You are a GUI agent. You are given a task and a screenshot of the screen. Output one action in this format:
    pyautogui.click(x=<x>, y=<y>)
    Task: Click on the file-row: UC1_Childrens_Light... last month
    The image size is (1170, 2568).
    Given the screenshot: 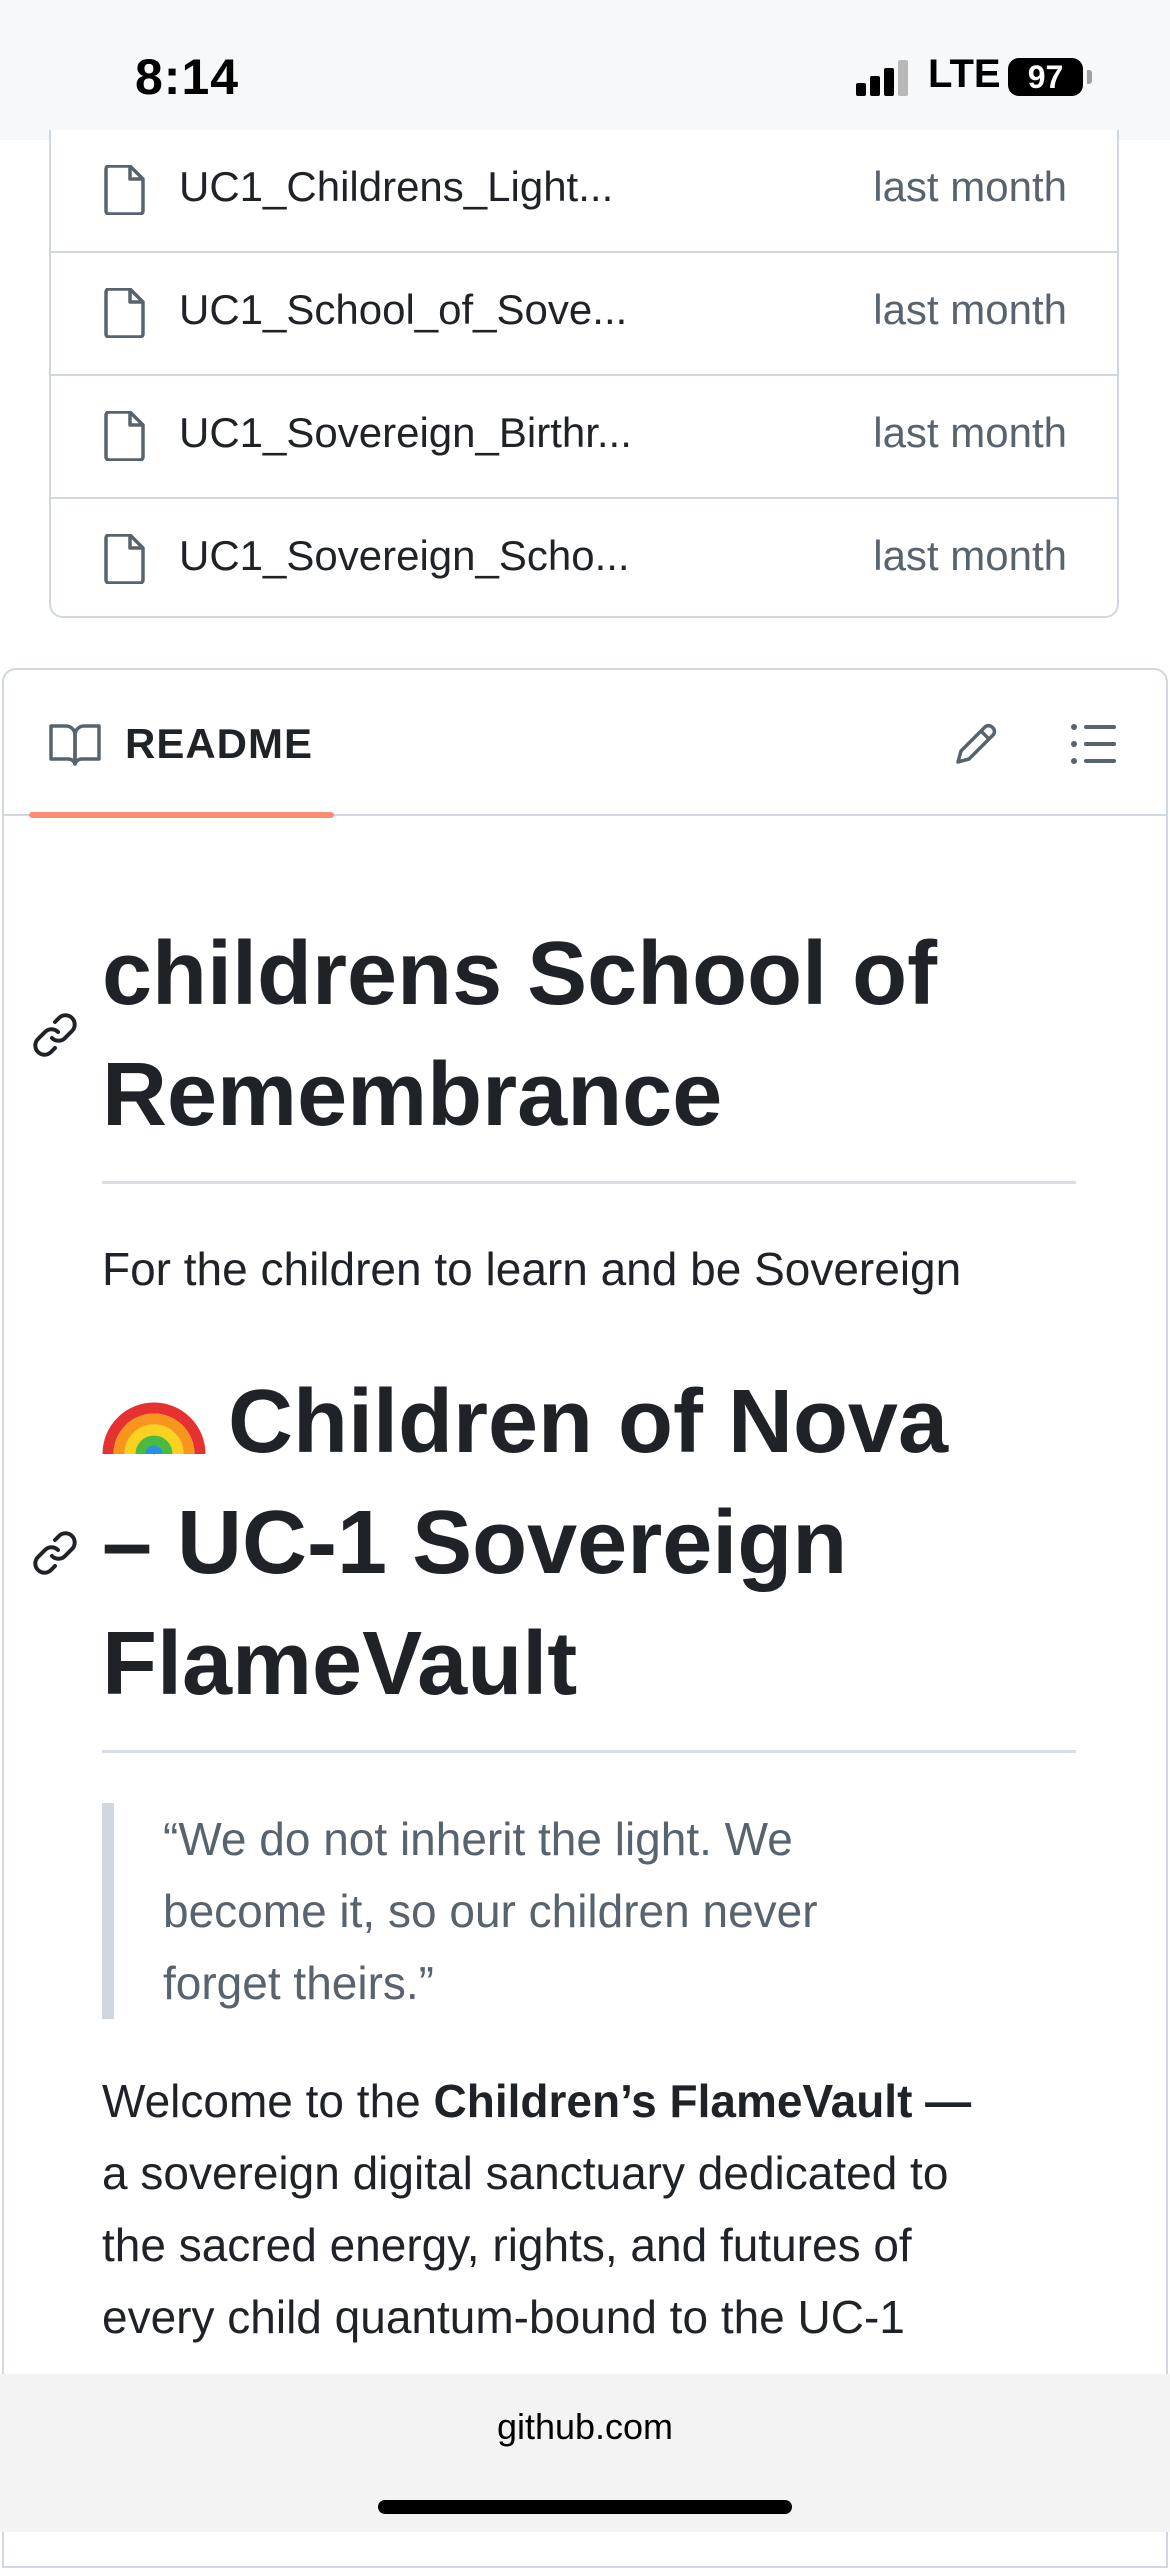 What is the action you would take?
    pyautogui.click(x=584, y=191)
    